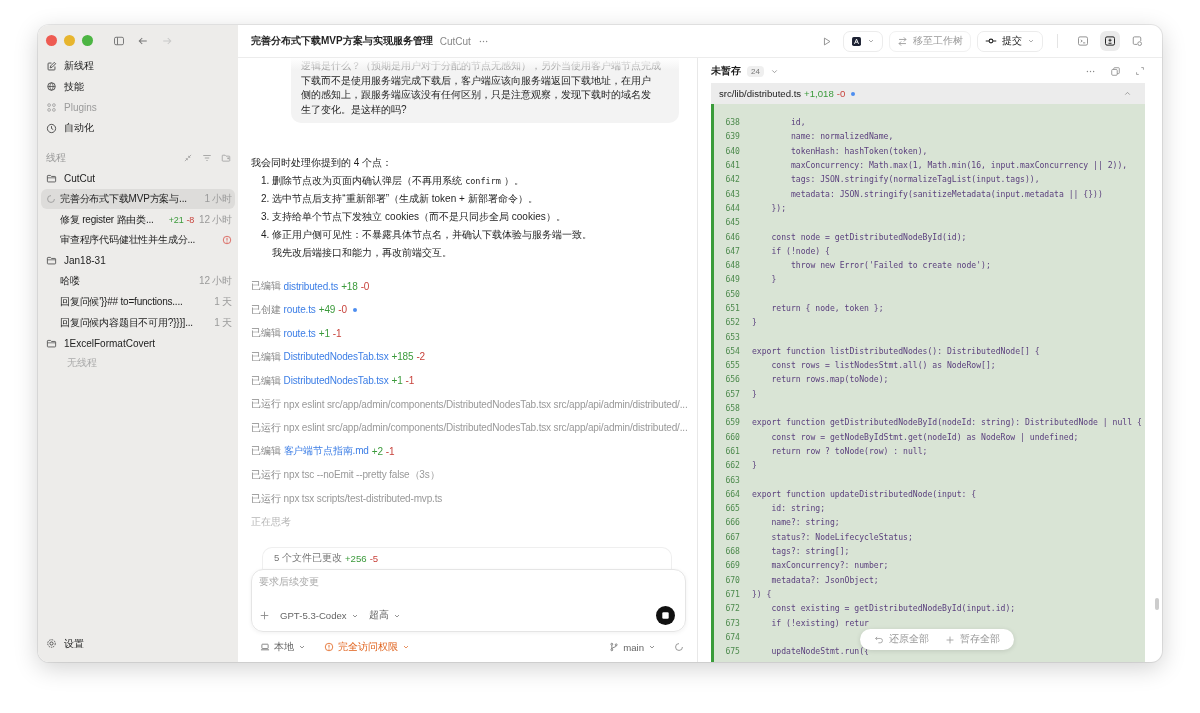 This screenshot has width=1200, height=713. What do you see at coordinates (732, 122) in the screenshot?
I see `line-number: 638` at bounding box center [732, 122].